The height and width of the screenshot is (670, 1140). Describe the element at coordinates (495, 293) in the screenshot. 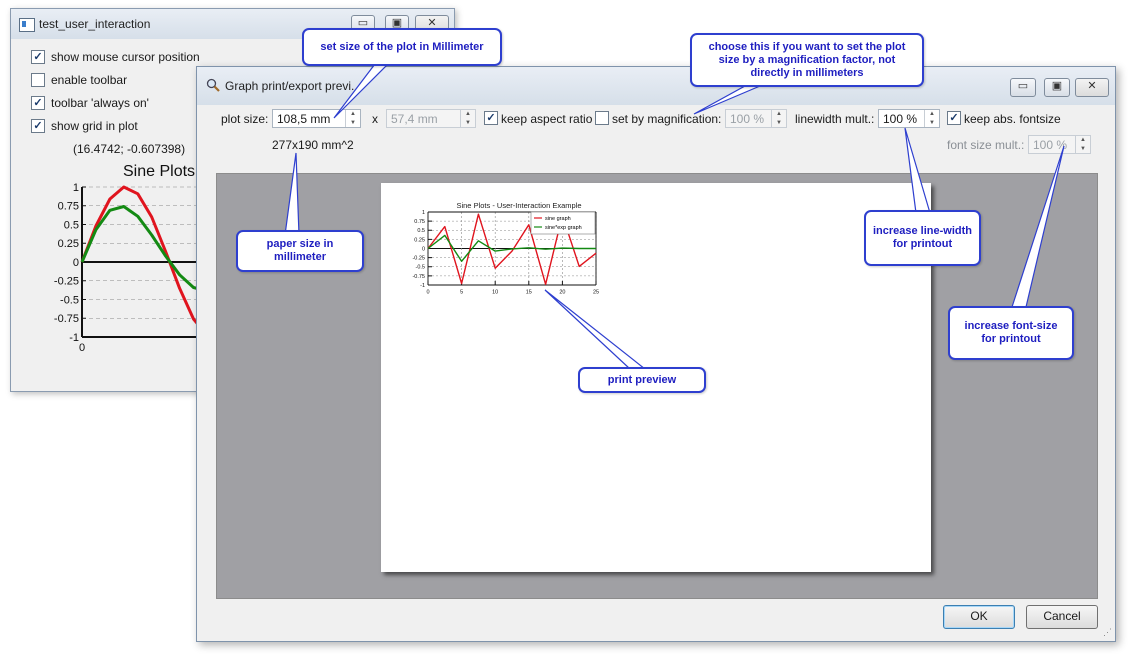

I see `x-tick-label: 10` at that location.